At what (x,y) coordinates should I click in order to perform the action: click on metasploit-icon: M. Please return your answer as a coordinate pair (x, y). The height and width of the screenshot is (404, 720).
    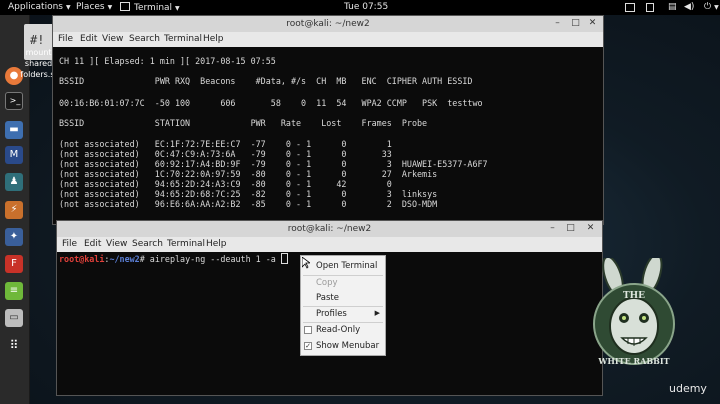
    Looking at the image, I should click on (14, 155).